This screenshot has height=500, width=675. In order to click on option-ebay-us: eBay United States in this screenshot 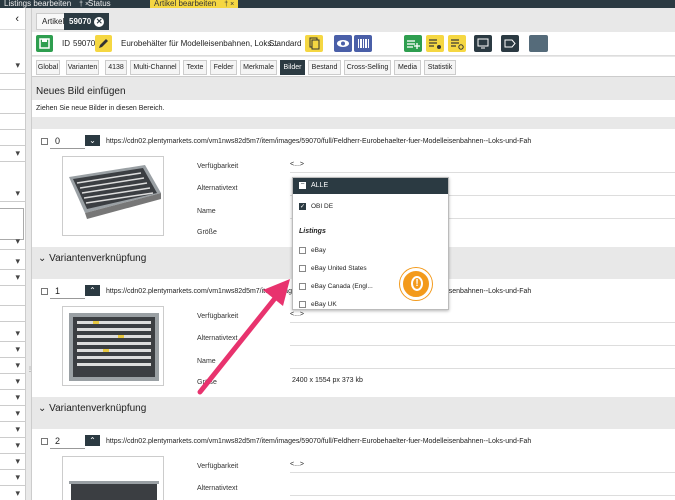, I will do `click(333, 268)`.